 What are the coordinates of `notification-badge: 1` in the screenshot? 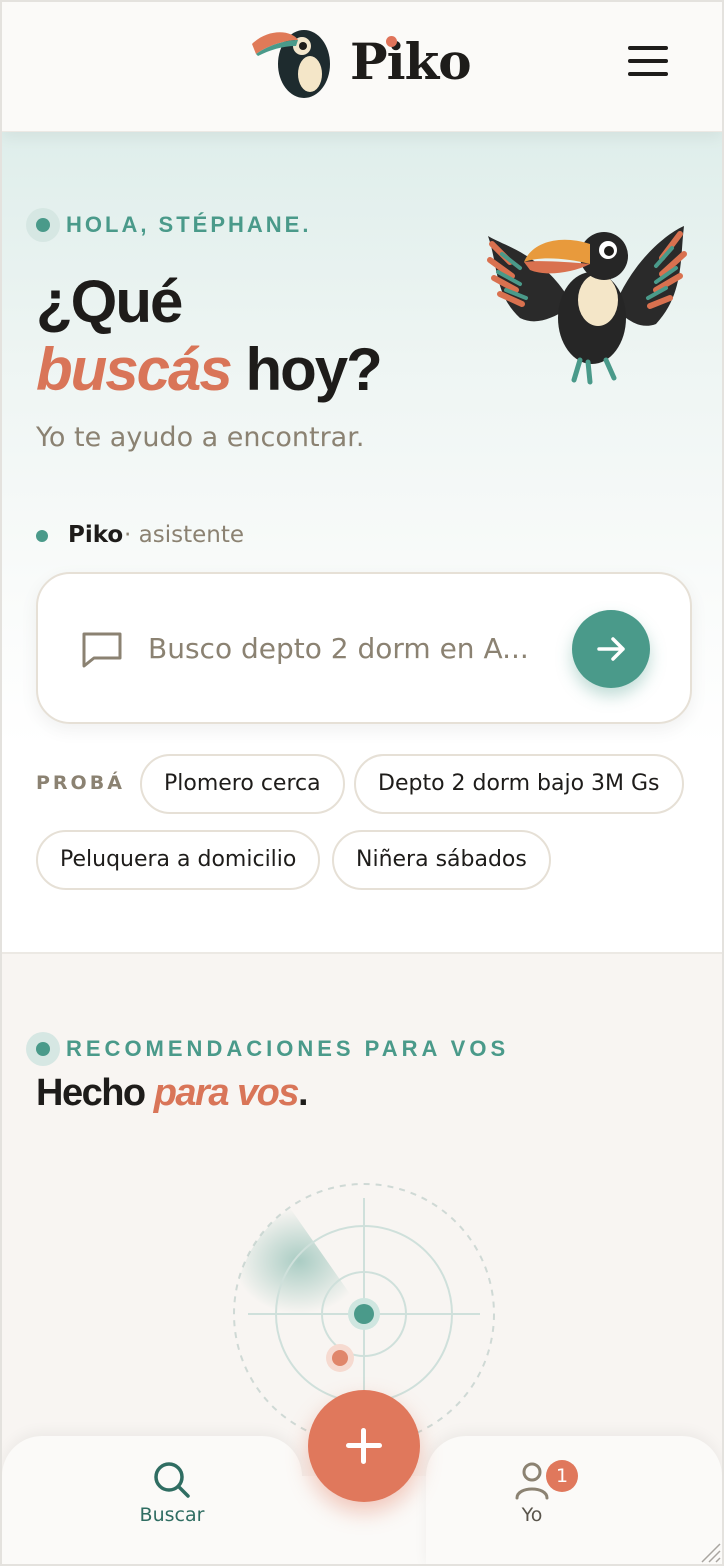 It's located at (562, 1476).